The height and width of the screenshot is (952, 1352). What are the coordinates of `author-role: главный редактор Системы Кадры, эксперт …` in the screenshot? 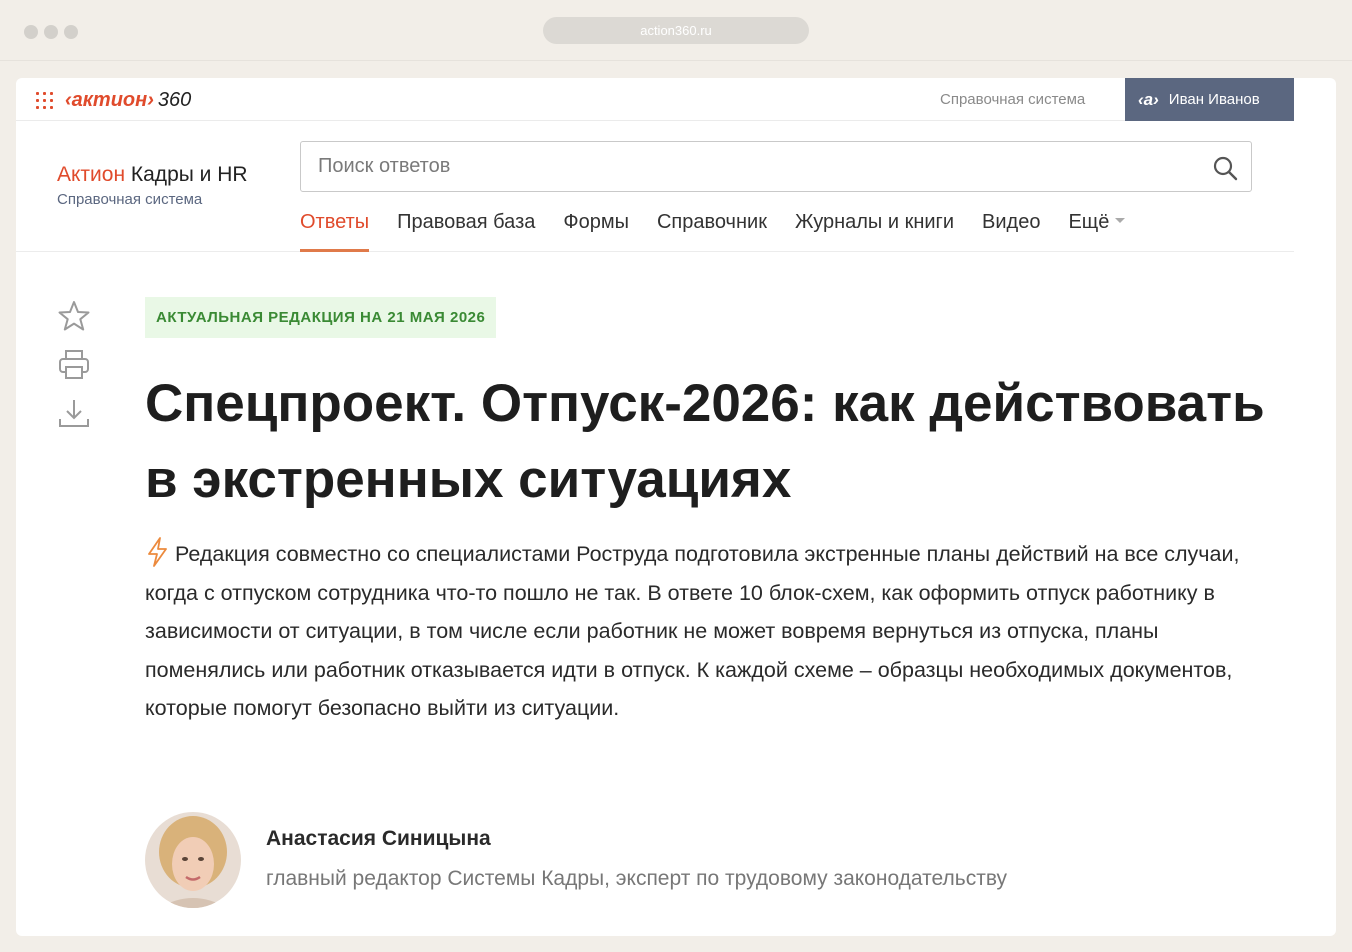 It's located at (637, 878).